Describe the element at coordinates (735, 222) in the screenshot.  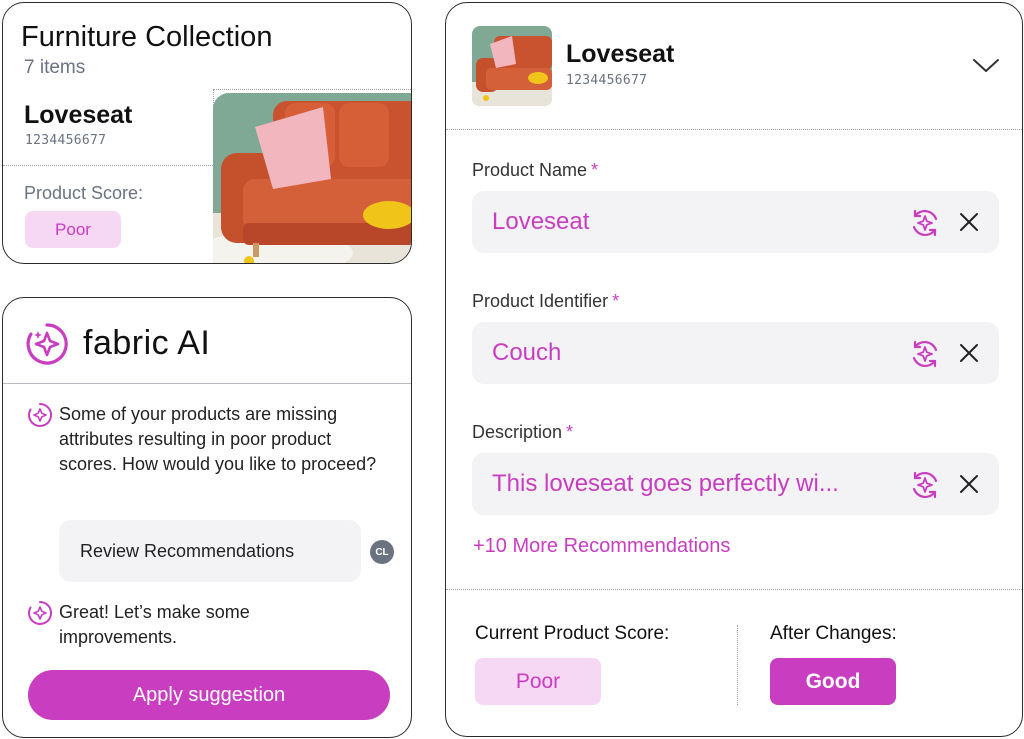
I see `product-name-field: Loveseat` at that location.